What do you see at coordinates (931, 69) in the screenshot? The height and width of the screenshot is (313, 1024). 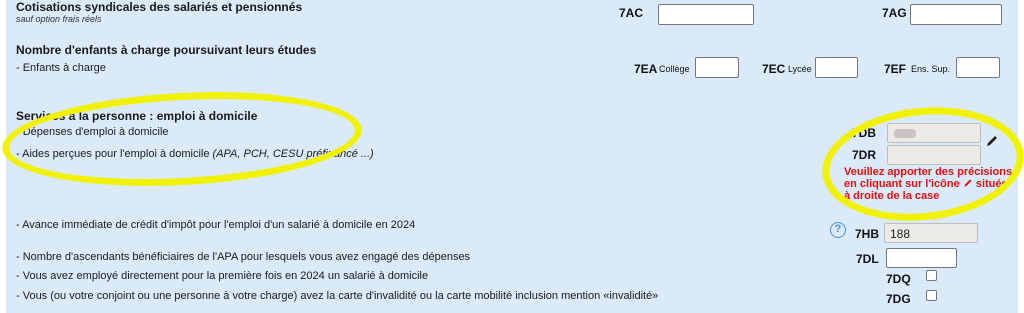 I see `label-7ef: Ens. Sup.` at bounding box center [931, 69].